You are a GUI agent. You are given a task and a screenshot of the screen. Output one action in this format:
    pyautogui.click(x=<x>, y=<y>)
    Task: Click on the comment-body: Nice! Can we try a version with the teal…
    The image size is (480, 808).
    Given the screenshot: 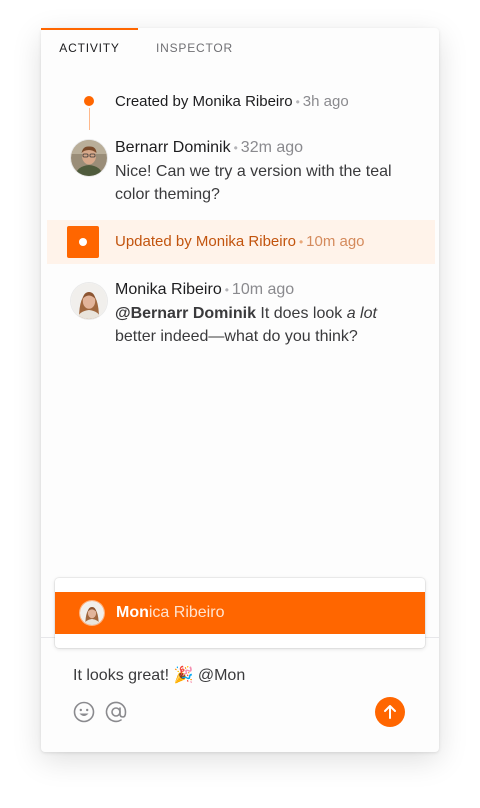 What is the action you would take?
    pyautogui.click(x=253, y=183)
    